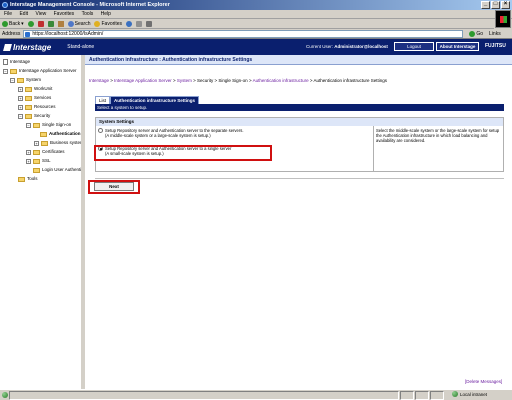  I want to click on breadcrumb-link-system: System, so click(184, 80).